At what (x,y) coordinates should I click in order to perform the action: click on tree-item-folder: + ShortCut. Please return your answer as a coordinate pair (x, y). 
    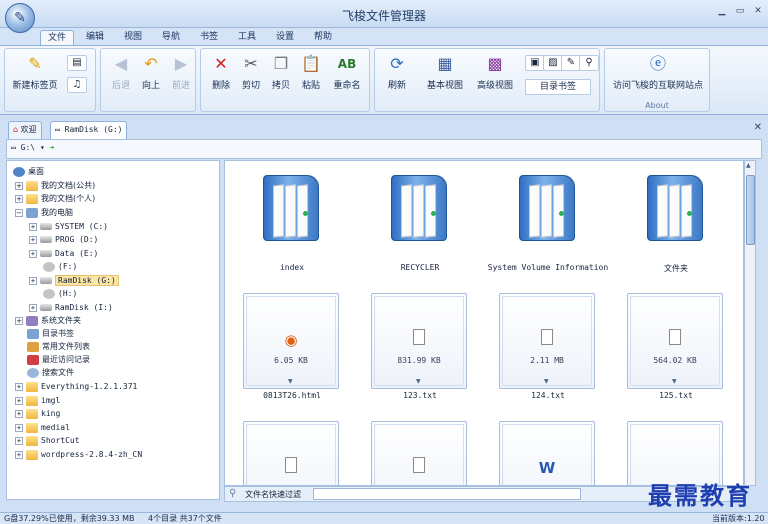
    Looking at the image, I should click on (47, 440).